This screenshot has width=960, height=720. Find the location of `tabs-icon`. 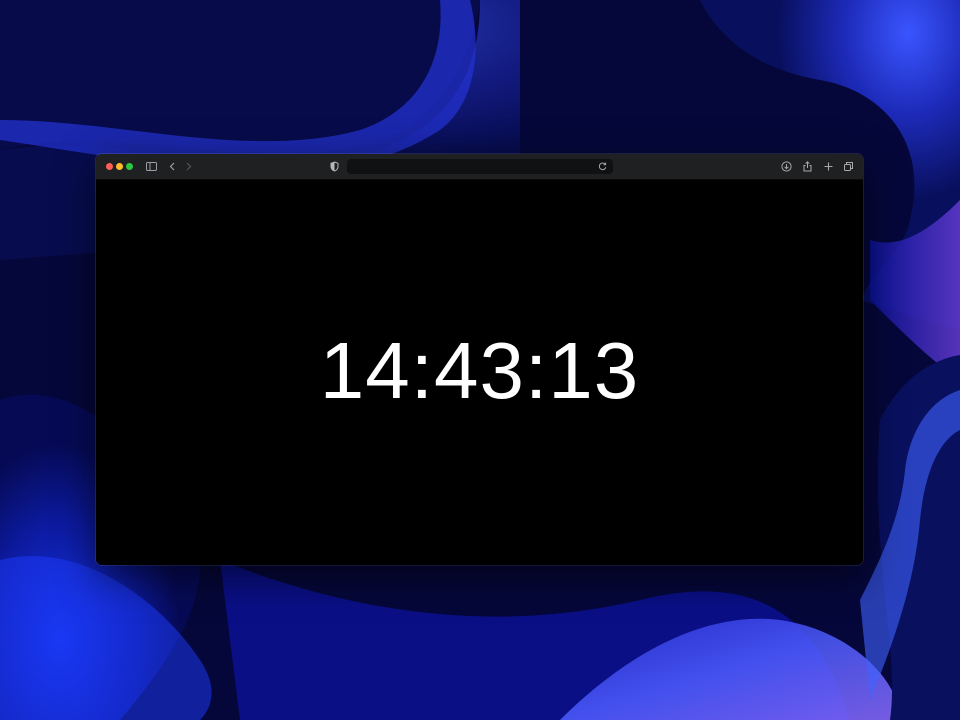

tabs-icon is located at coordinates (848, 166).